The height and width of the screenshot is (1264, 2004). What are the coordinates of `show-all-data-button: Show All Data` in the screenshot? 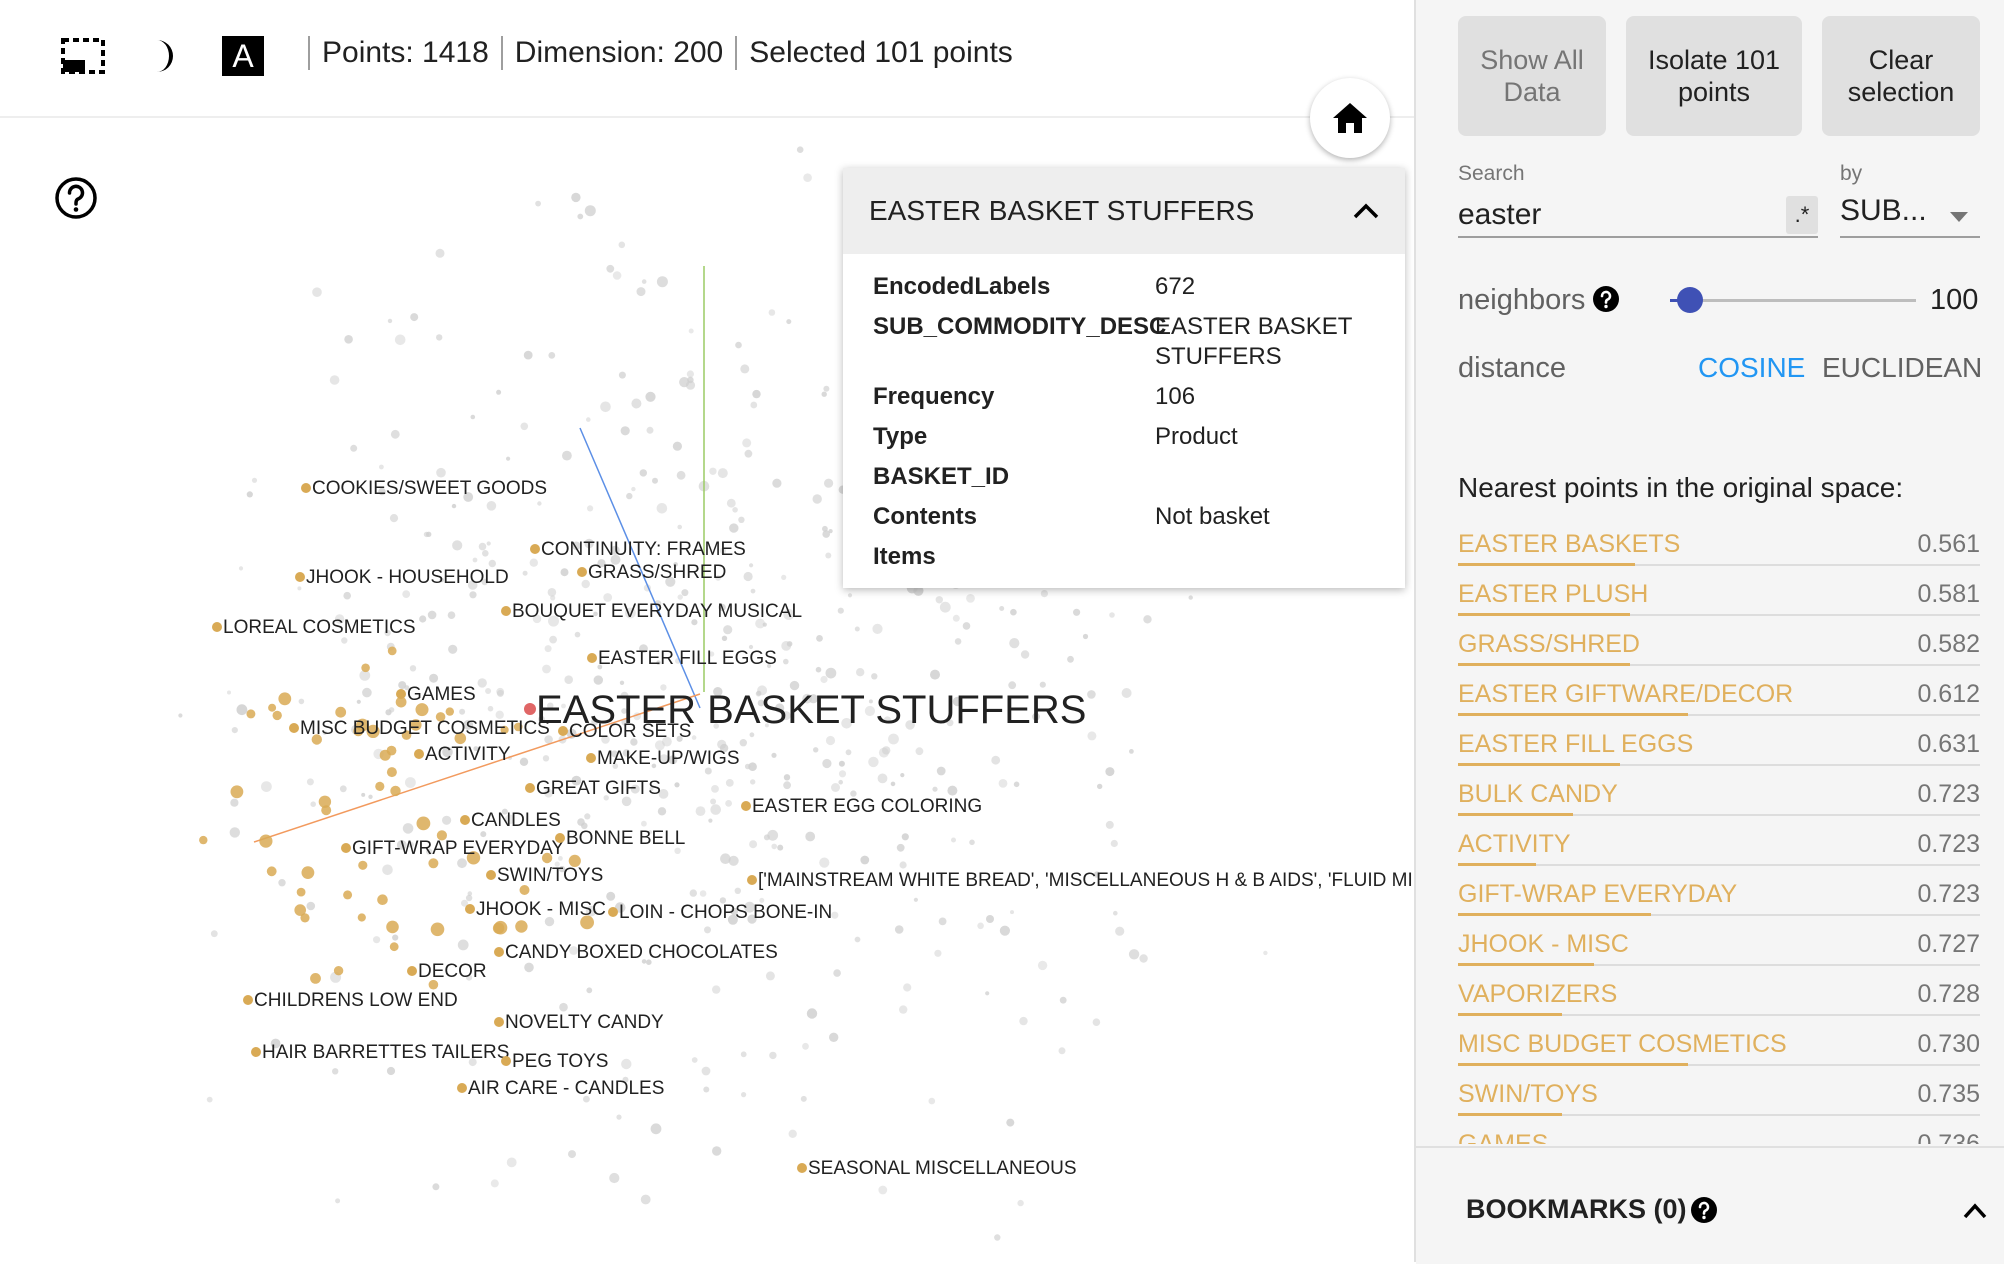 It's located at (1532, 76).